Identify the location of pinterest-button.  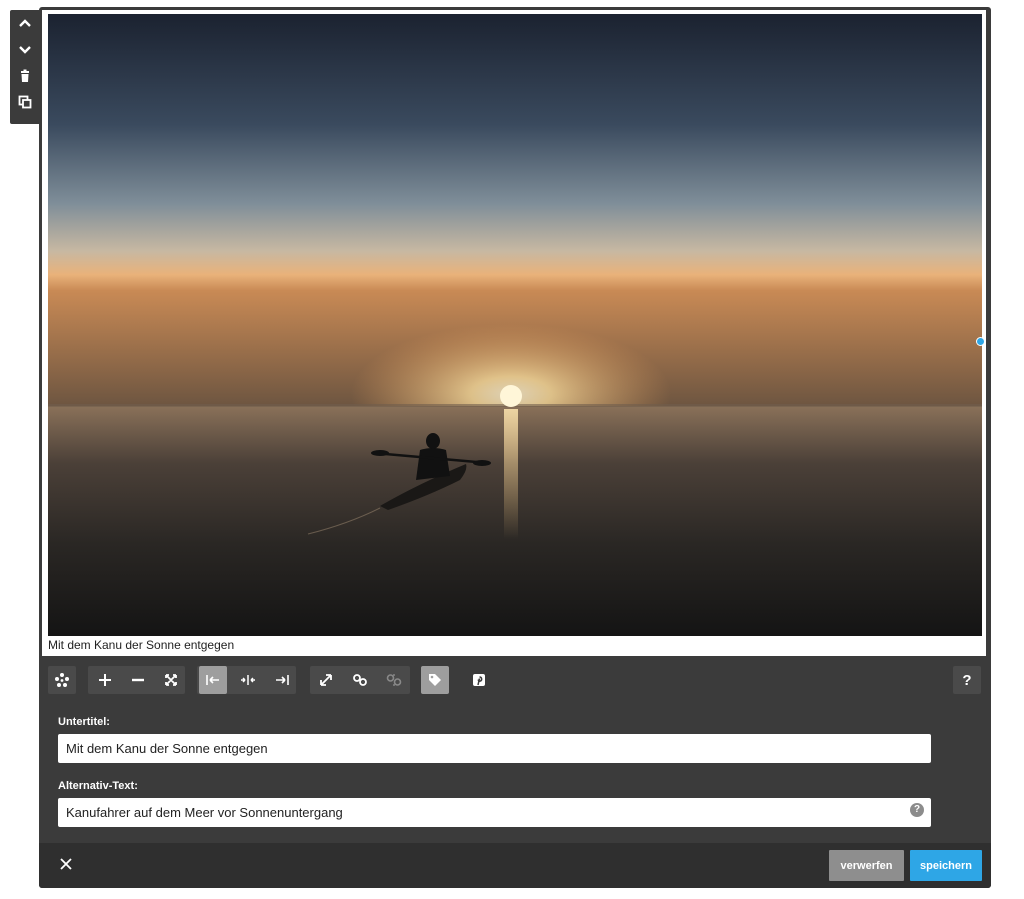
(479, 680).